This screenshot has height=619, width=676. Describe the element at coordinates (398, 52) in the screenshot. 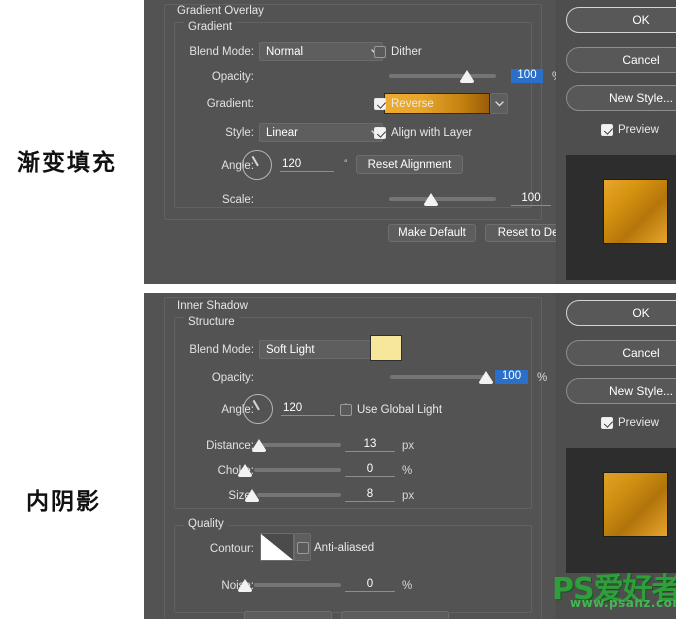

I see `dither-checkbox: Dither` at that location.